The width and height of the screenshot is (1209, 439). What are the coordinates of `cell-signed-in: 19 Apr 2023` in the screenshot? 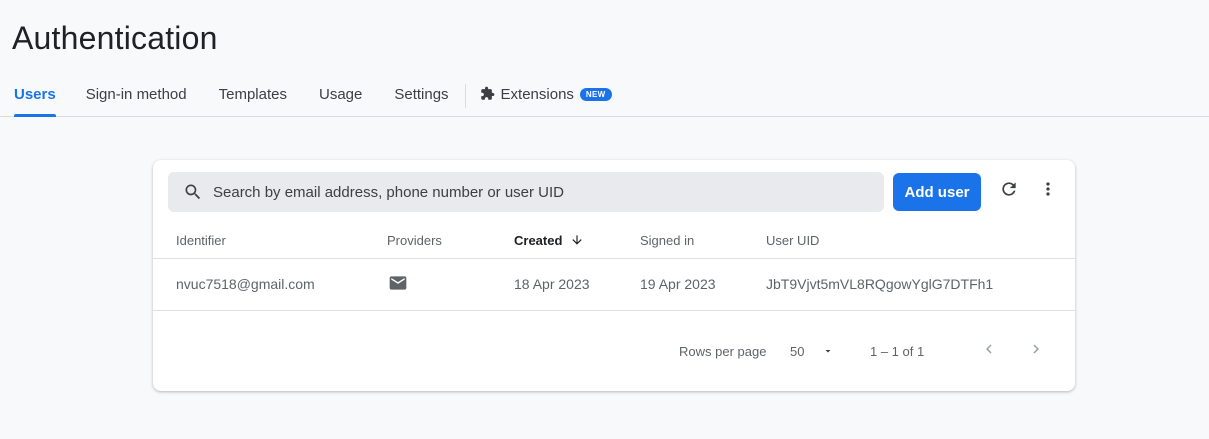 It's located at (678, 284).